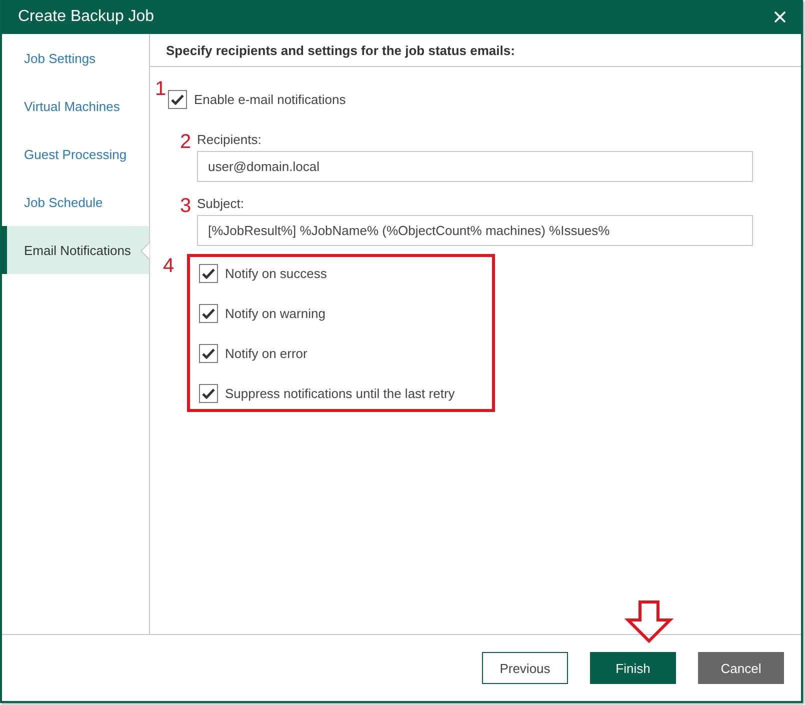  What do you see at coordinates (649, 622) in the screenshot?
I see `annotation-arrow` at bounding box center [649, 622].